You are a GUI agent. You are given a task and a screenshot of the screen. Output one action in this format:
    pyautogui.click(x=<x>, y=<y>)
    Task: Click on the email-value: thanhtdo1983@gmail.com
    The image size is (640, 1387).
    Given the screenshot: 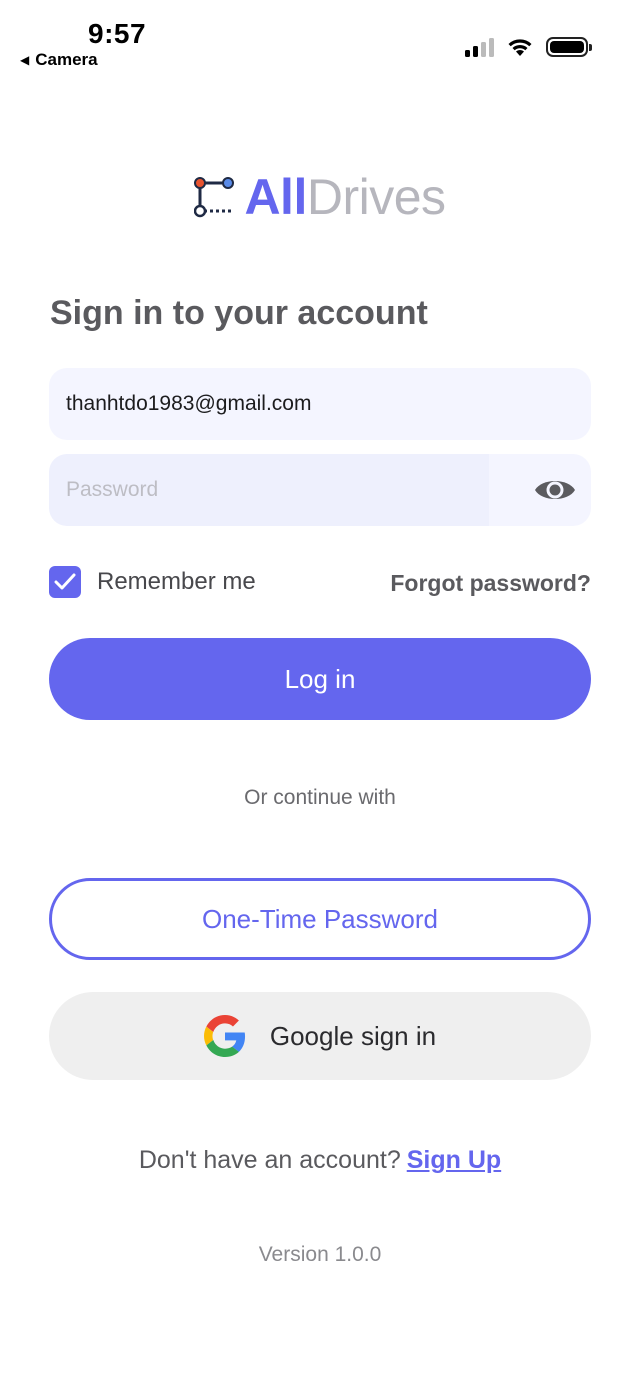 What is the action you would take?
    pyautogui.click(x=189, y=403)
    